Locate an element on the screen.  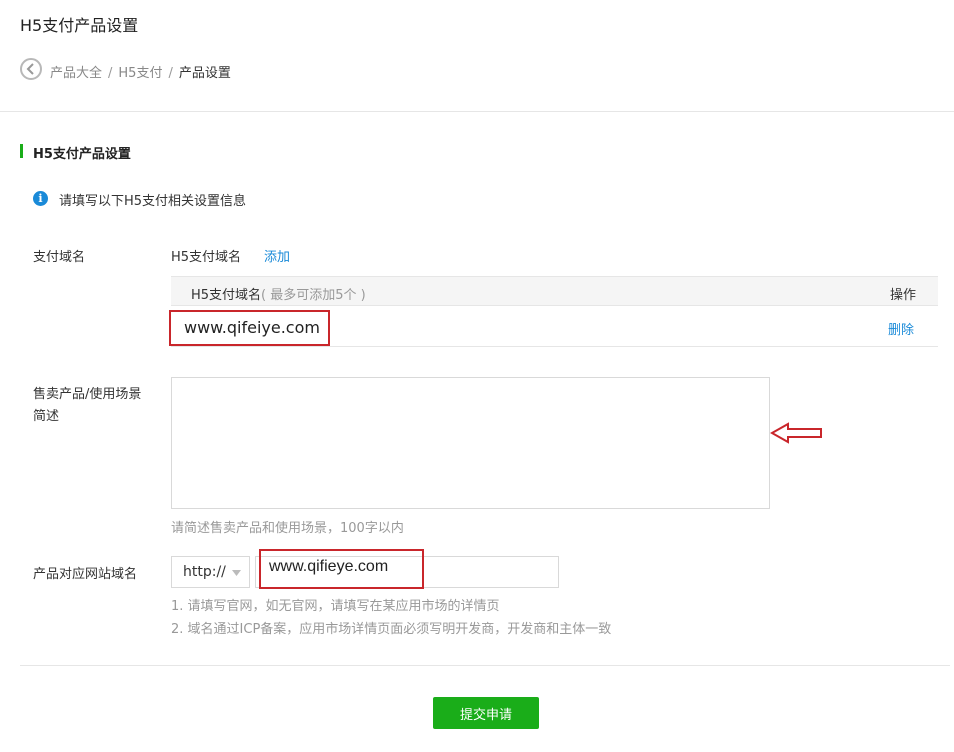
breadcrumb-item-h5pay: H5支付 is located at coordinates (140, 73).